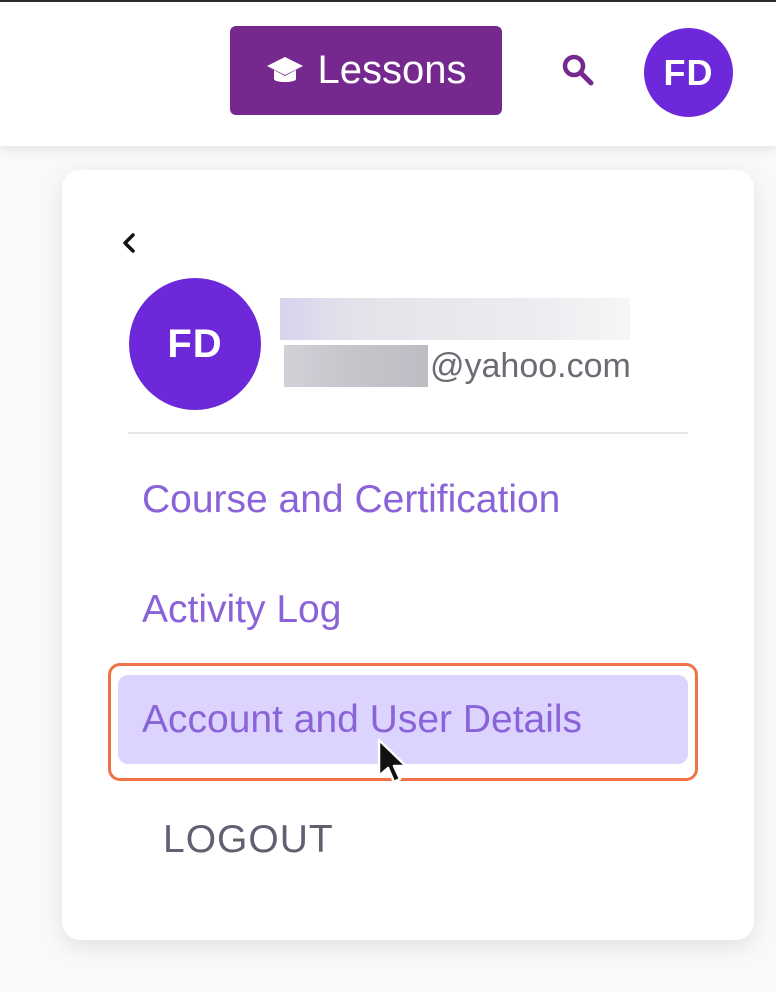 The width and height of the screenshot is (776, 992). Describe the element at coordinates (530, 365) in the screenshot. I see `email-domain: @yahoo.com` at that location.